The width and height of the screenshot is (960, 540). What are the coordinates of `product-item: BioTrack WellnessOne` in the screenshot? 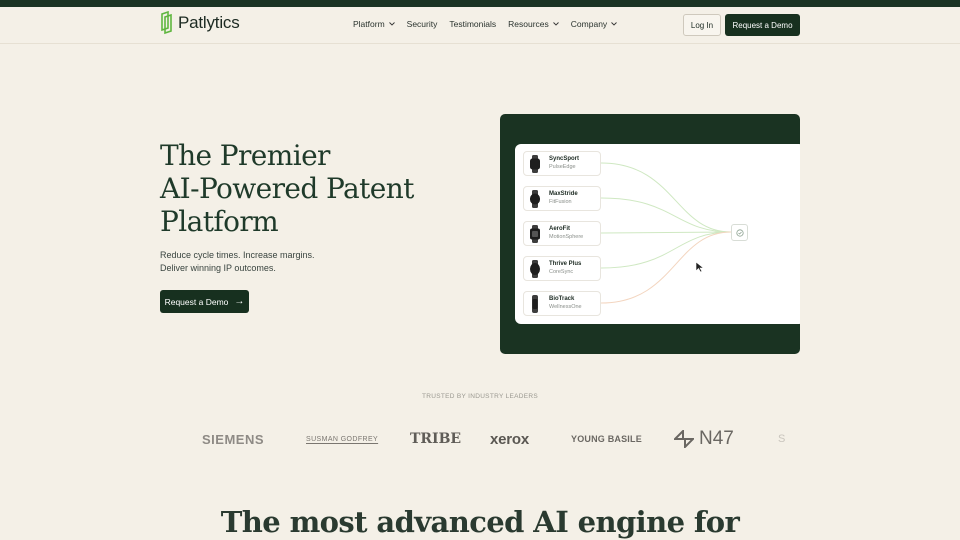 It's located at (562, 303).